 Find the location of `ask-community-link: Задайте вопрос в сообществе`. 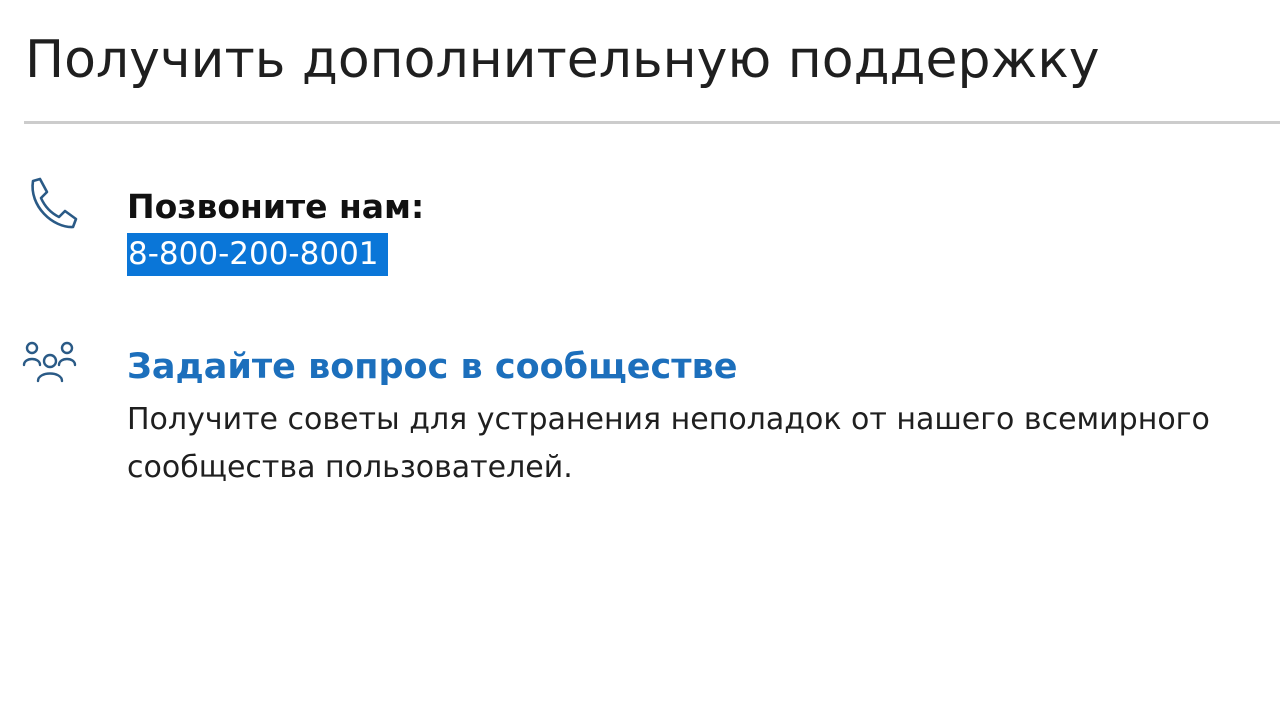

ask-community-link: Задайте вопрос в сообществе is located at coordinates (432, 367).